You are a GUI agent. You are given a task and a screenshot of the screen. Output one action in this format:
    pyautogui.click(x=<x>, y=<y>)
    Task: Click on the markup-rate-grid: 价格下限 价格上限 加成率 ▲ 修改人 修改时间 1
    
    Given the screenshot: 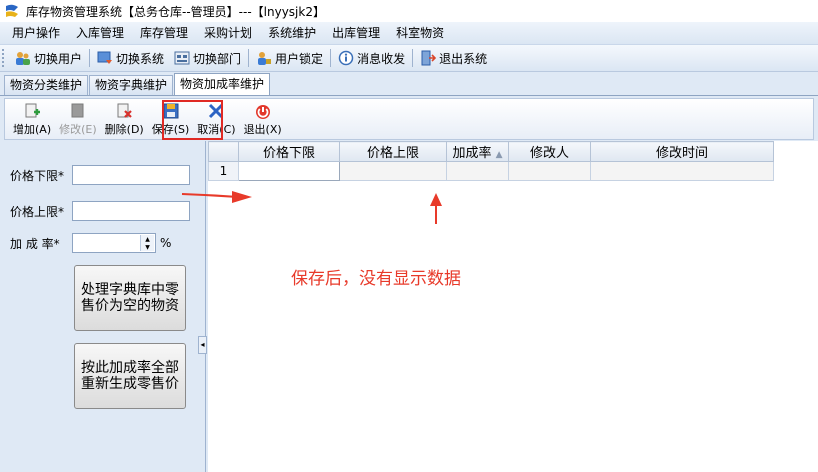 What is the action you would take?
    pyautogui.click(x=491, y=161)
    